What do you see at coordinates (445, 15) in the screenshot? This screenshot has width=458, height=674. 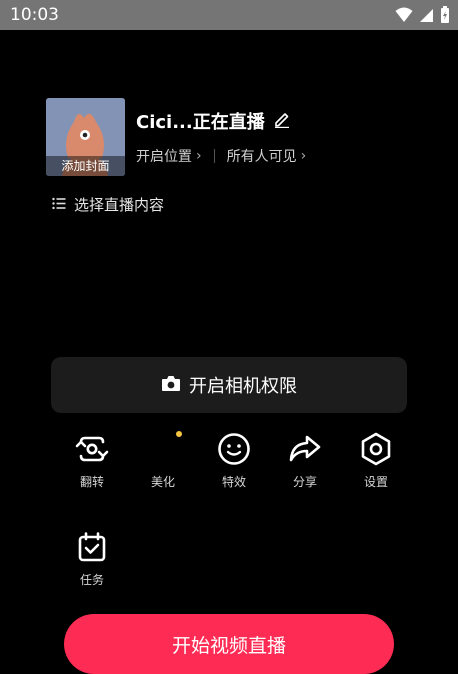 I see `battery-icon` at bounding box center [445, 15].